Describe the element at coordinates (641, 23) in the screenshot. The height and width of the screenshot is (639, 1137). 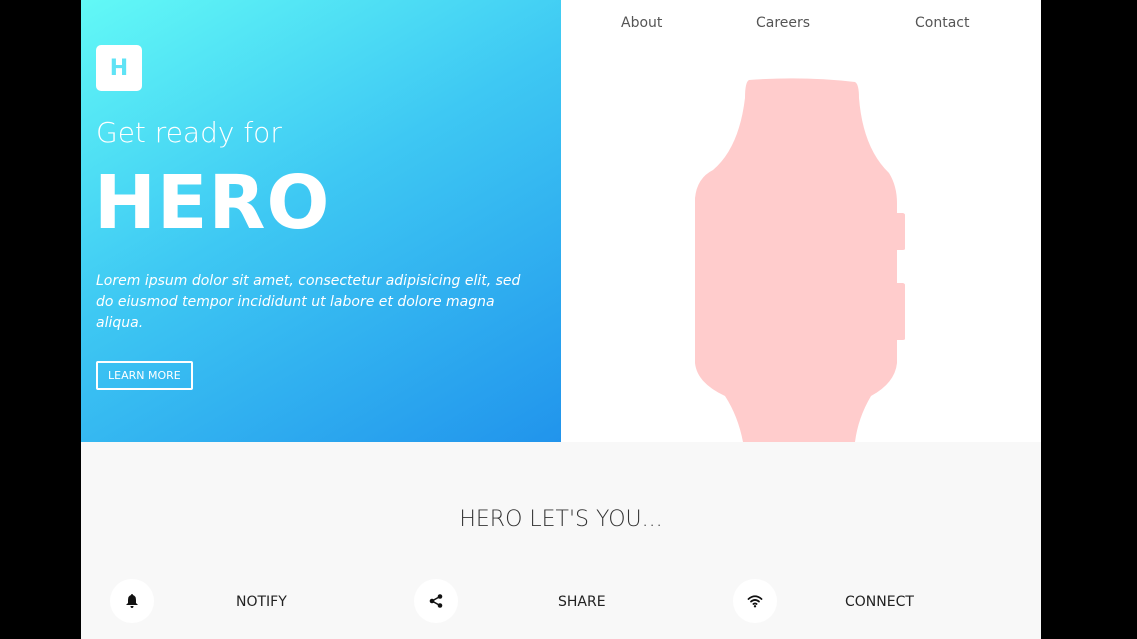
I see `nav-item-about: About` at that location.